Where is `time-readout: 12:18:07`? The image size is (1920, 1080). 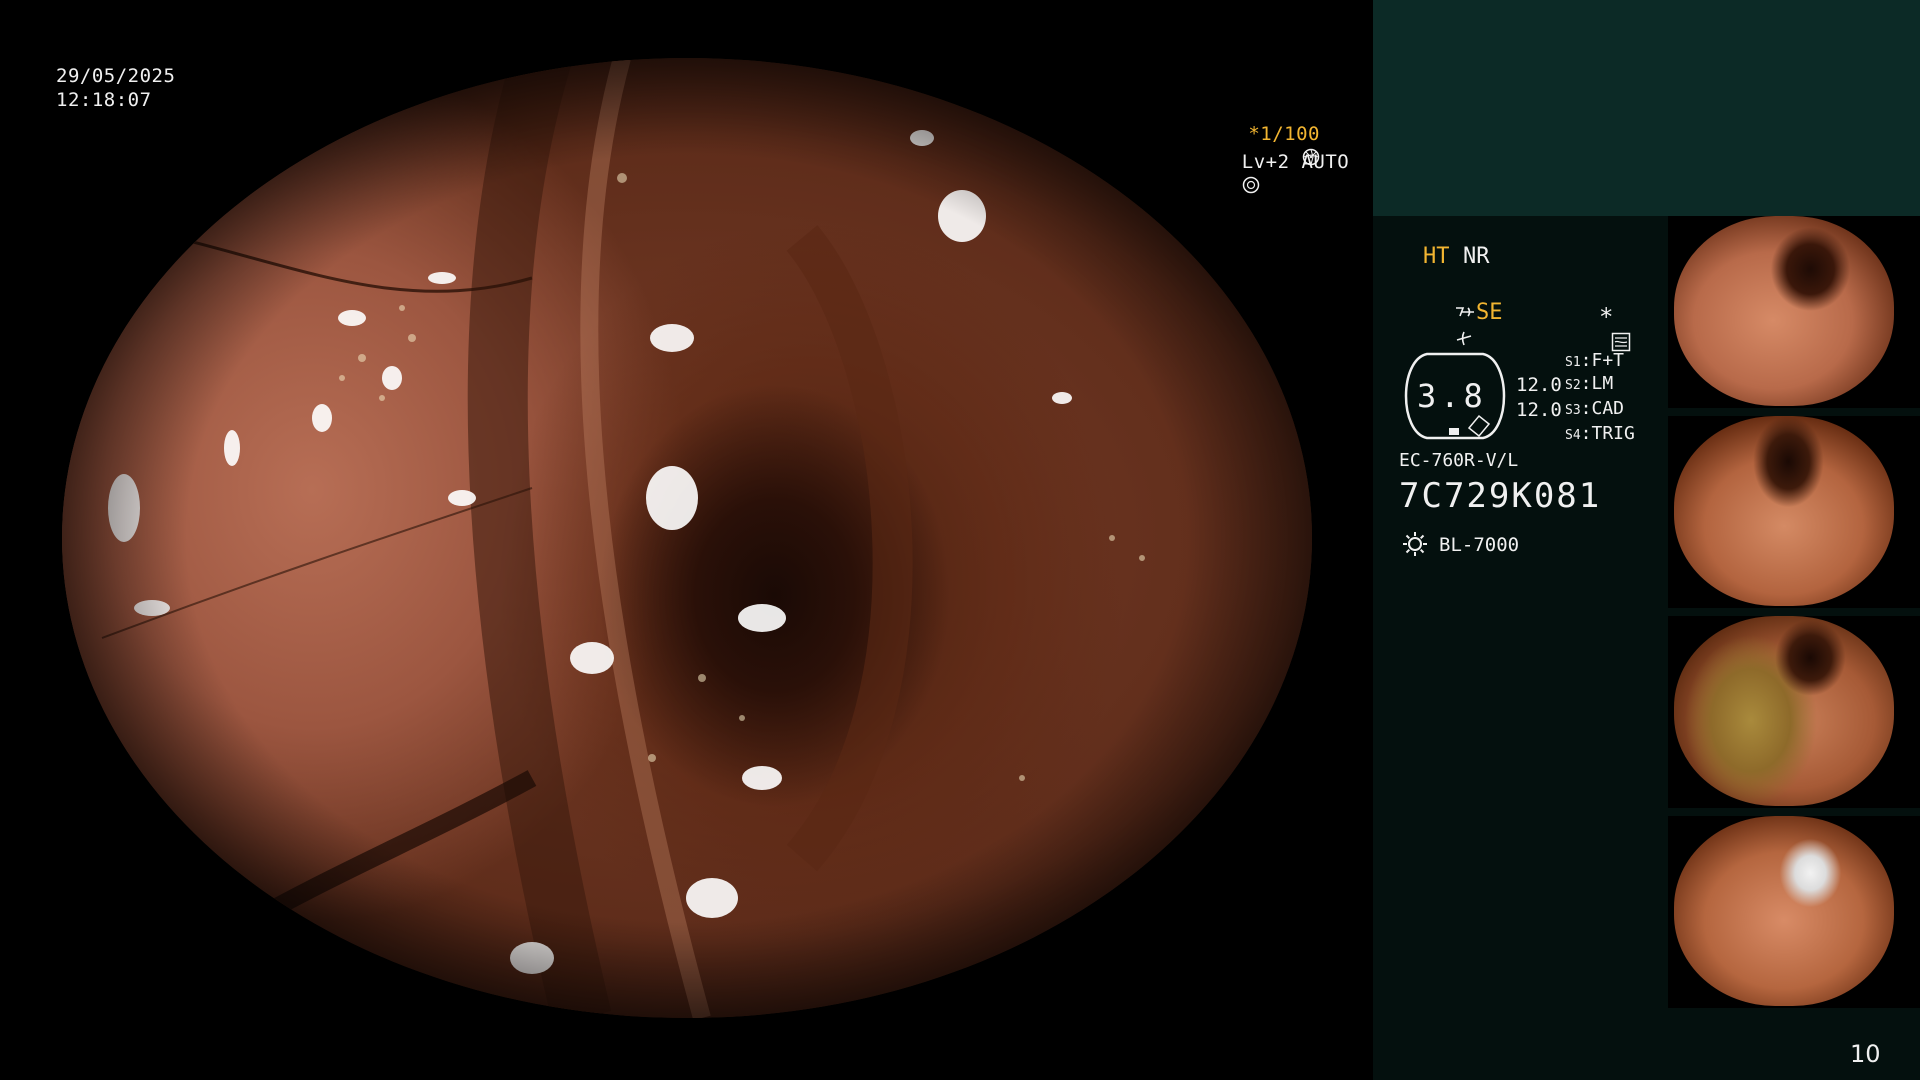
time-readout: 12:18:07 is located at coordinates (104, 100).